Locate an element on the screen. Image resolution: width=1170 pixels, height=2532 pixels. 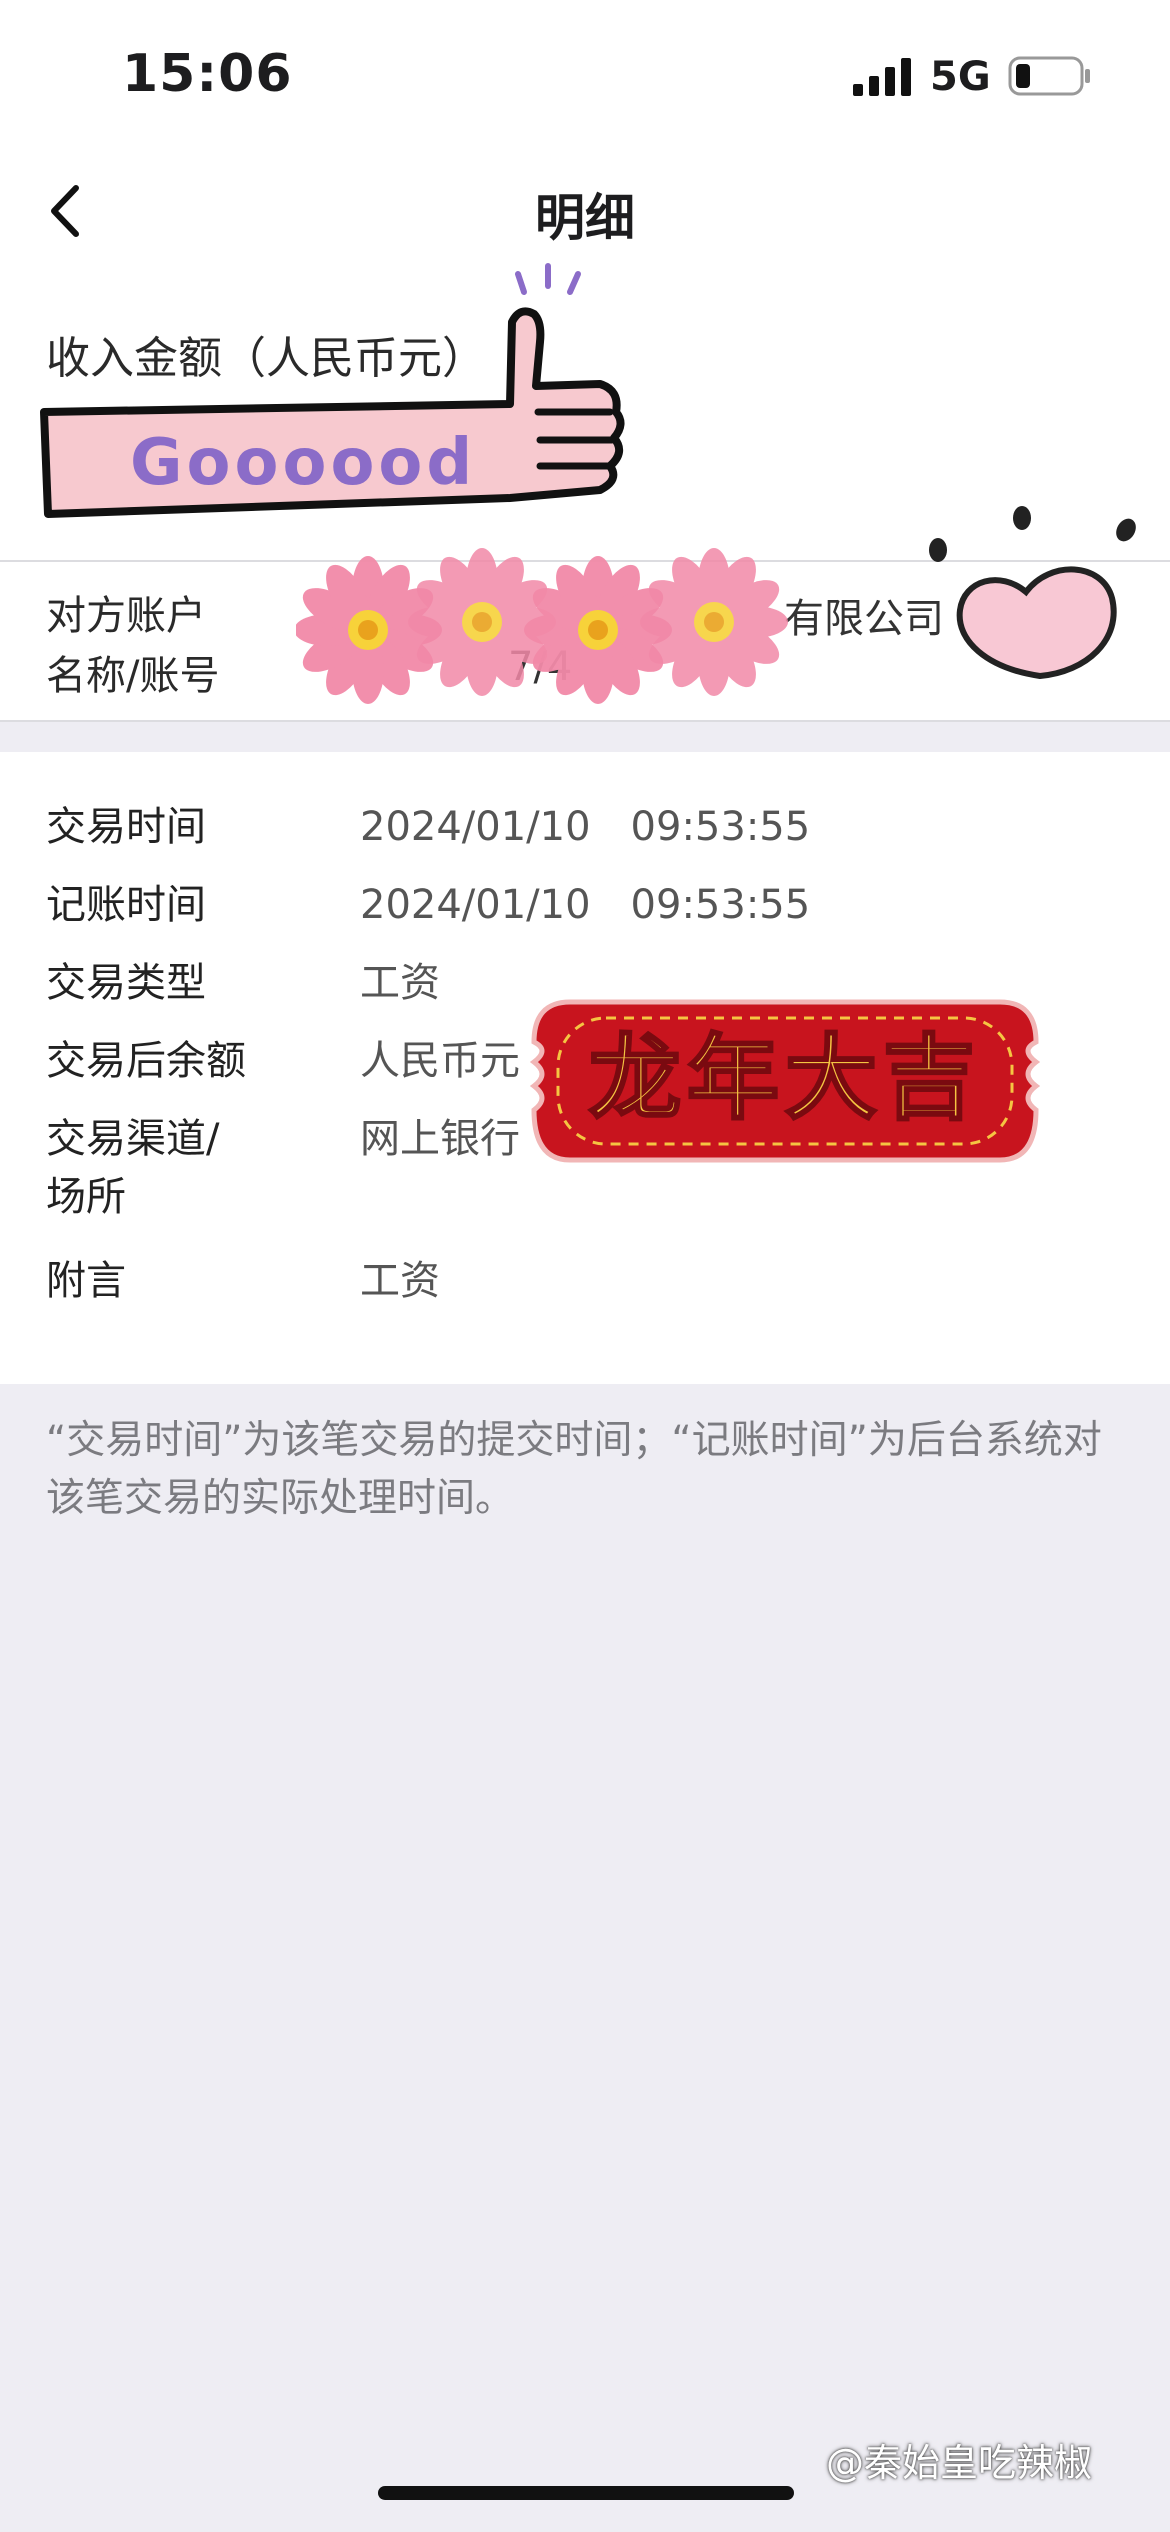
network-type: 5G is located at coordinates (960, 77).